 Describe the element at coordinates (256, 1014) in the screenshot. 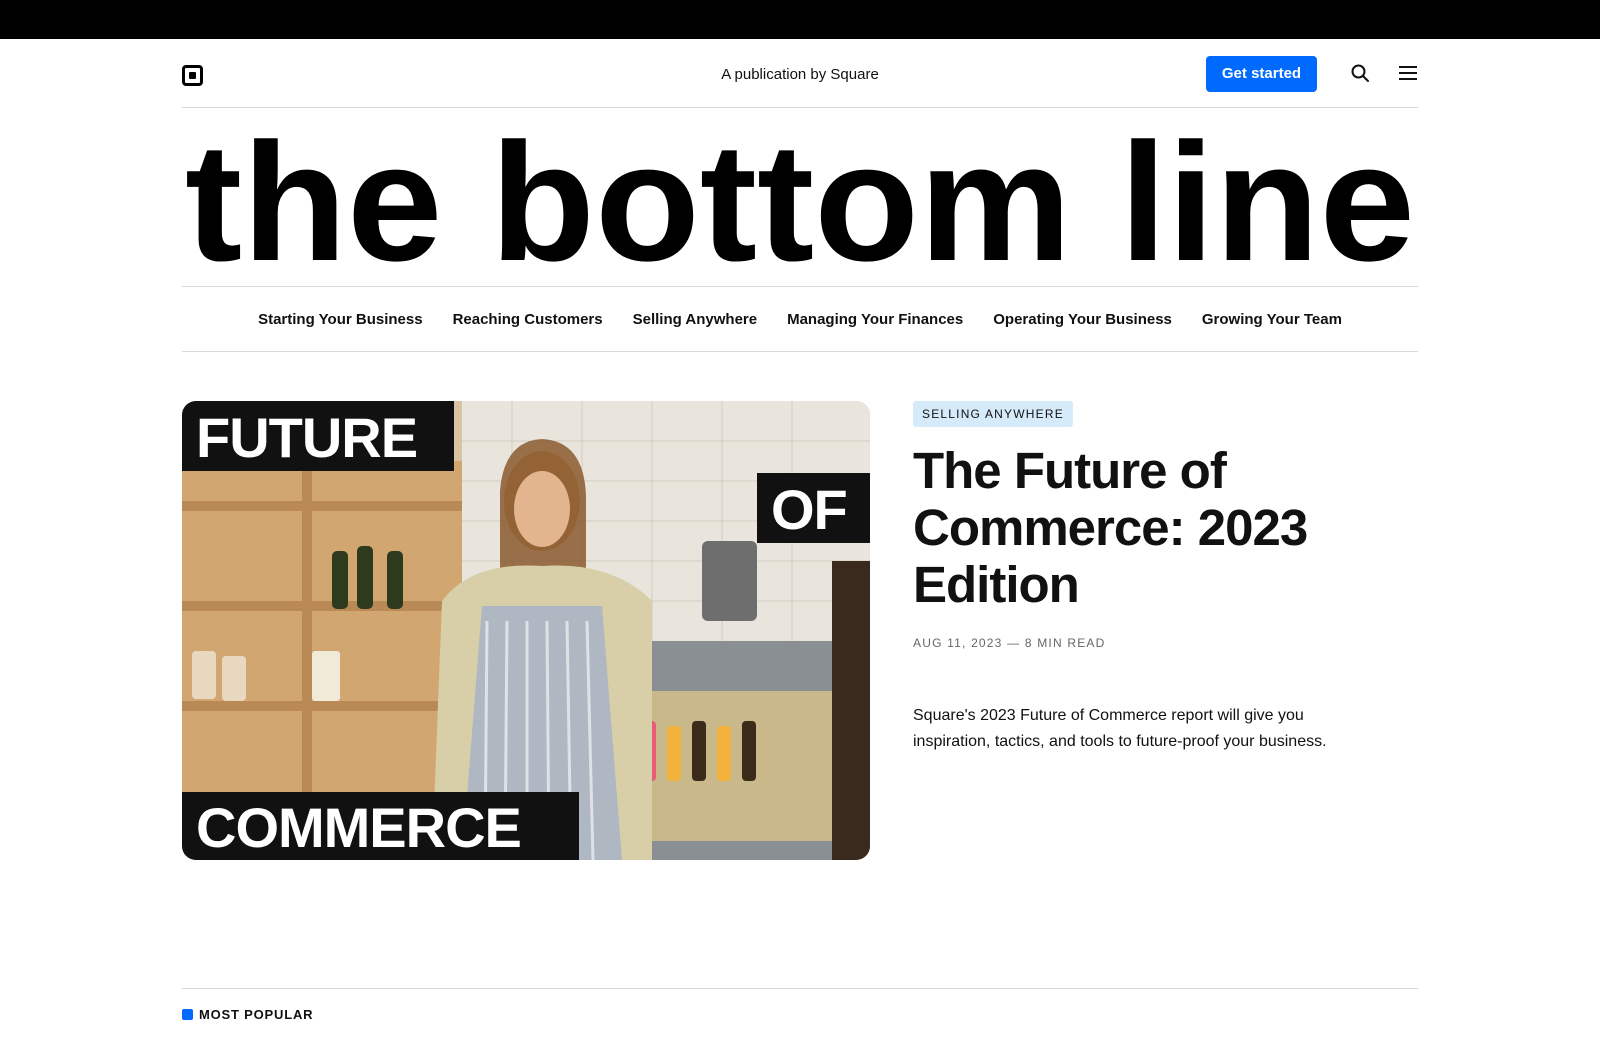

I see `most-popular-label: MOST POPULAR` at that location.